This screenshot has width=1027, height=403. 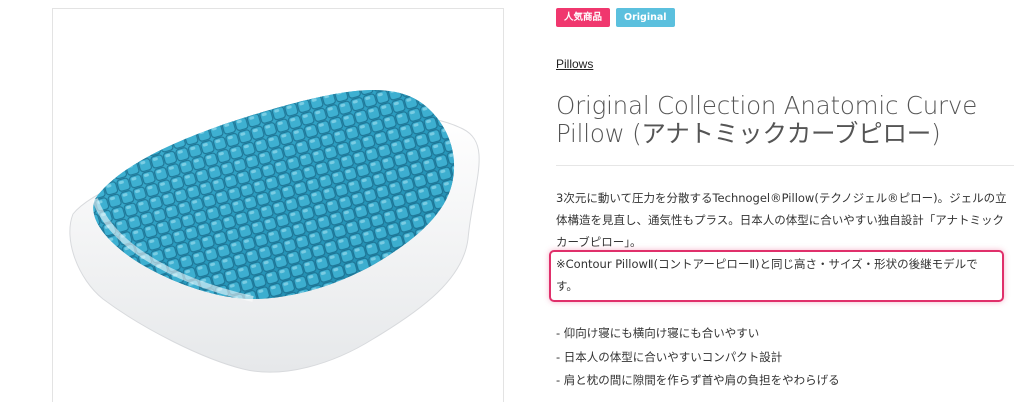 What do you see at coordinates (574, 64) in the screenshot?
I see `category-link-pillows: Pillows` at bounding box center [574, 64].